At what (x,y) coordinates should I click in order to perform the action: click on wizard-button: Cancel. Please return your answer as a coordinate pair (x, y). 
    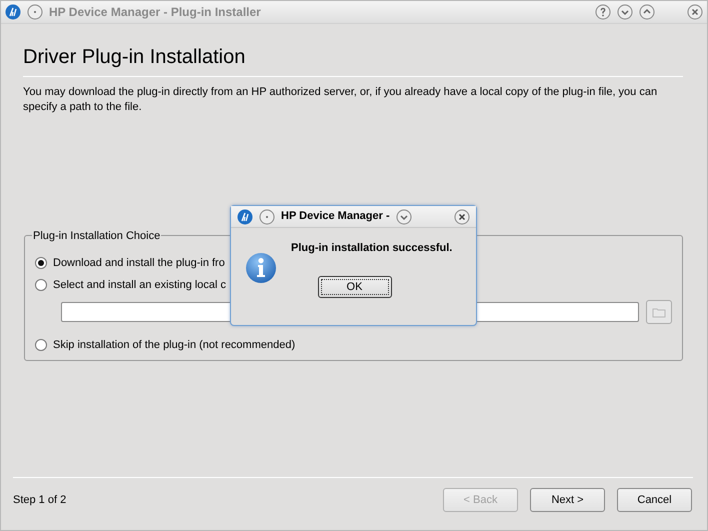
    Looking at the image, I should click on (654, 500).